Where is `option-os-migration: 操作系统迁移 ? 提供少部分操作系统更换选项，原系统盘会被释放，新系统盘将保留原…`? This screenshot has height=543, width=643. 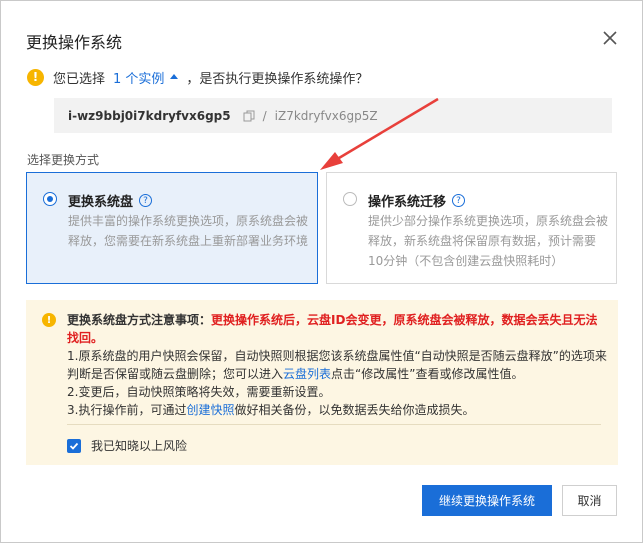 option-os-migration: 操作系统迁移 ? 提供少部分操作系统更换选项，原系统盘会被释放，新系统盘将保留原… is located at coordinates (471, 228).